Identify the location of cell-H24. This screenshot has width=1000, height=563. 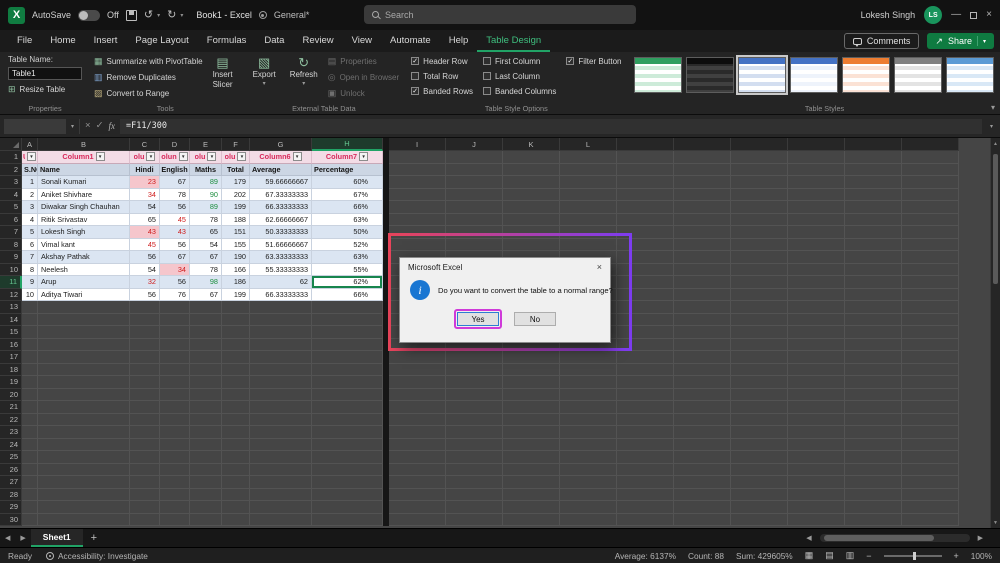
(347, 444).